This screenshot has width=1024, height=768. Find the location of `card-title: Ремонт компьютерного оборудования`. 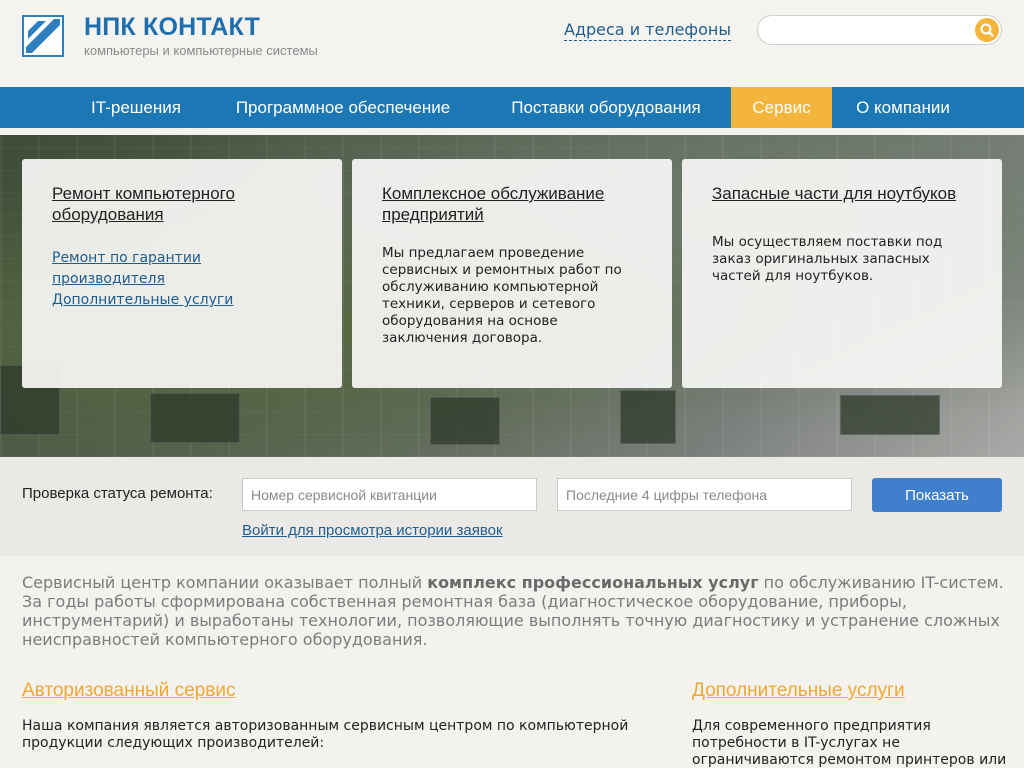

card-title: Ремонт компьютерного оборудования is located at coordinates (182, 204).